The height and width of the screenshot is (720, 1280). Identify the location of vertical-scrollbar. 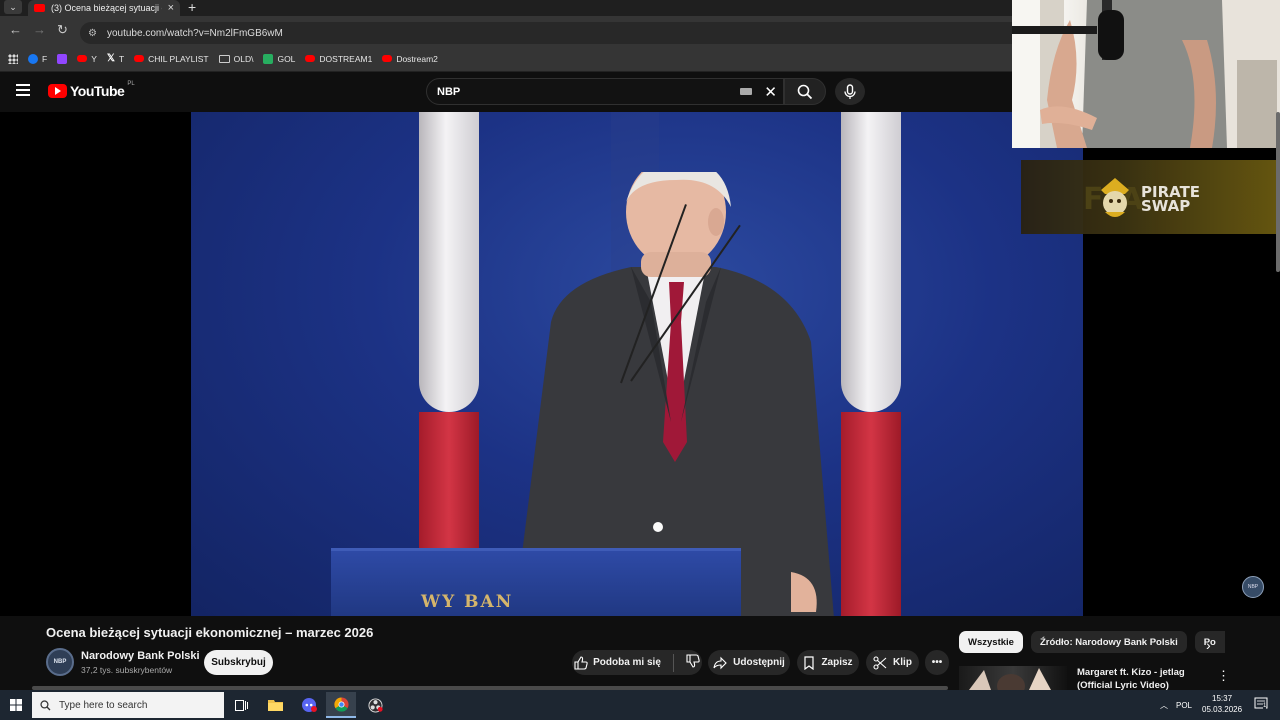
(1278, 192).